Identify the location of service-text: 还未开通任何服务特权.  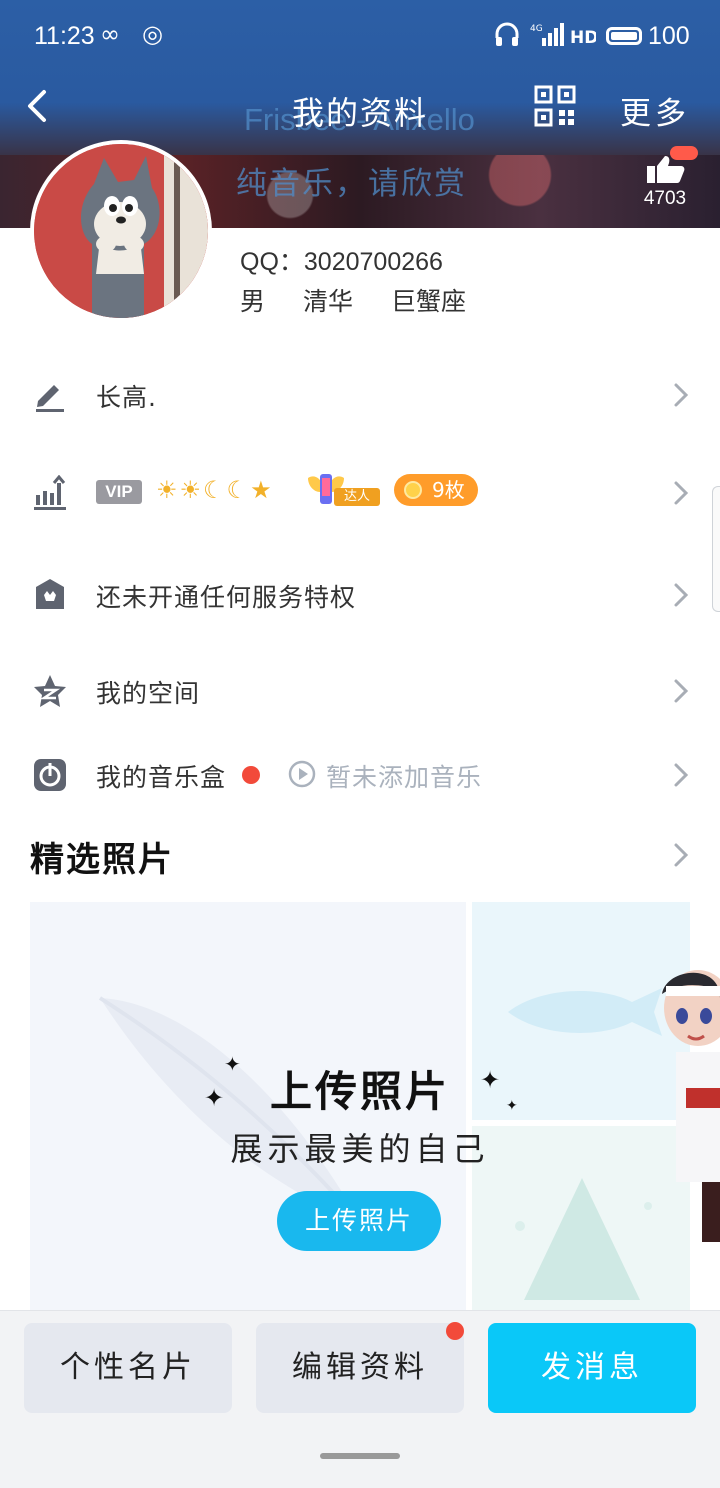
(226, 597).